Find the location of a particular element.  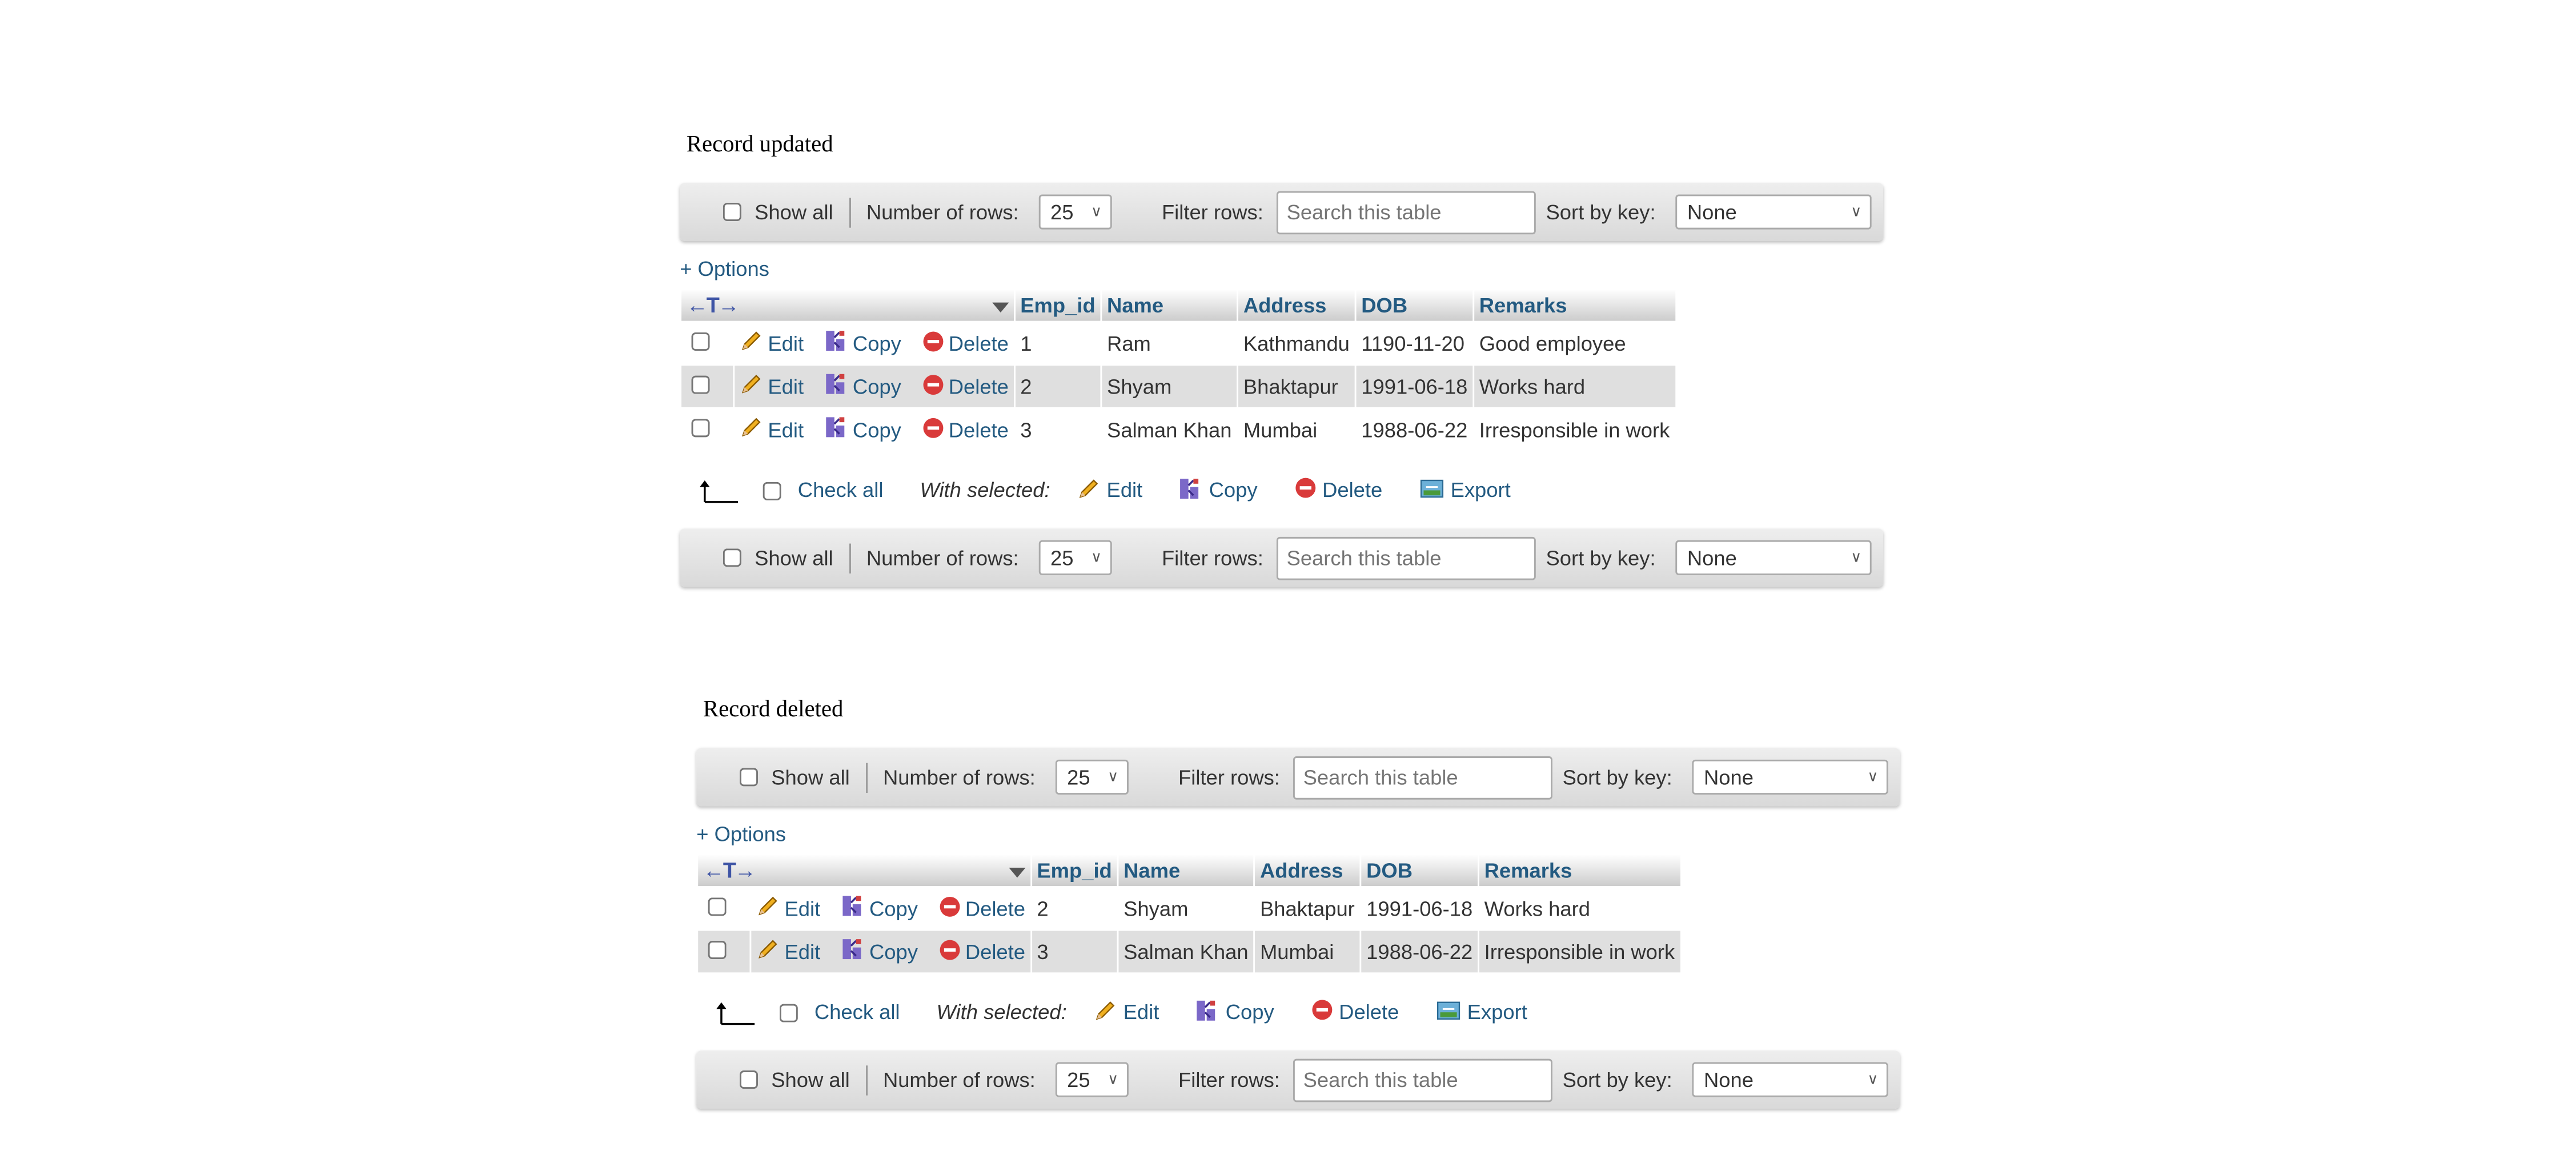

page-title: Record deleted is located at coordinates (773, 711).